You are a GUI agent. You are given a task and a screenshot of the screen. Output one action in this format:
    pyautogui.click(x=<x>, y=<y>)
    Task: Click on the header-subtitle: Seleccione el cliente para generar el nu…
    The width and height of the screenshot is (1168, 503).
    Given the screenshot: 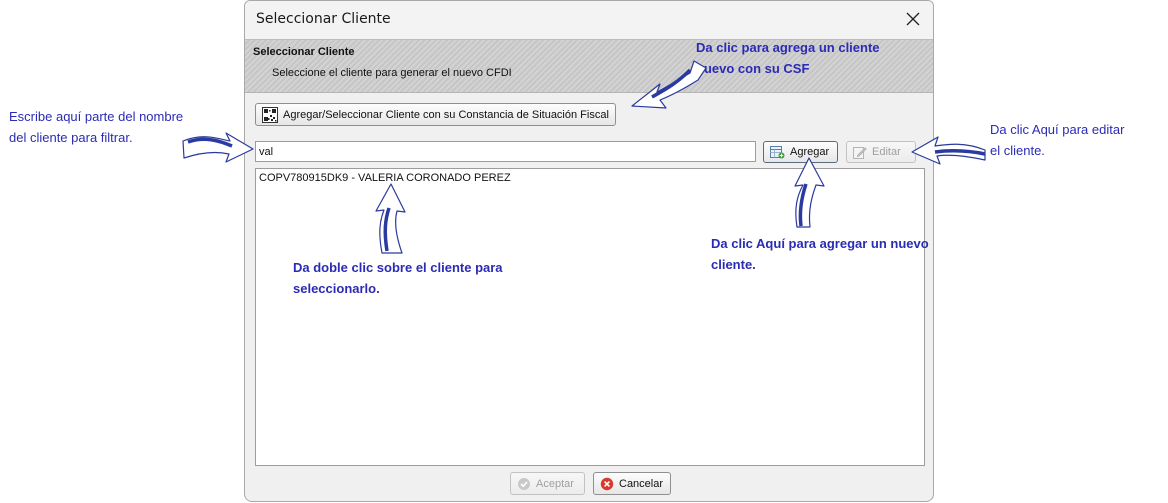 What is the action you would take?
    pyautogui.click(x=392, y=73)
    